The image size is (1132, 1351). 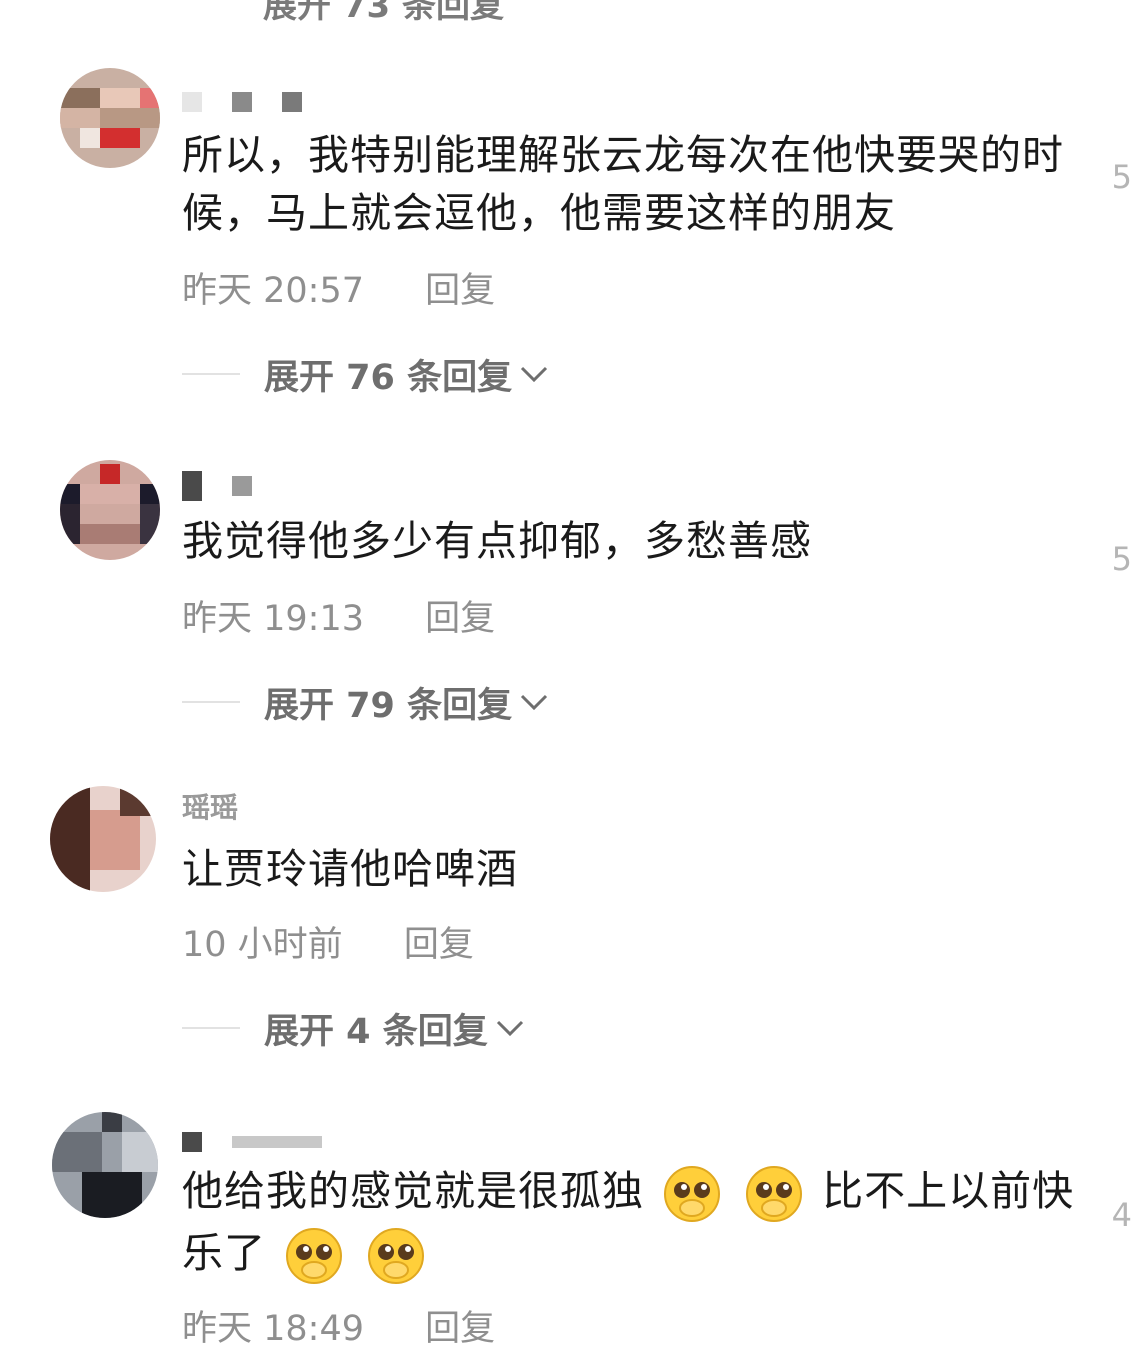 What do you see at coordinates (623, 184) in the screenshot?
I see `comment-text: 所以，我特别能理解张云龙每次在他快要哭的时候，马上就会逗他，他需要这样的朋友` at bounding box center [623, 184].